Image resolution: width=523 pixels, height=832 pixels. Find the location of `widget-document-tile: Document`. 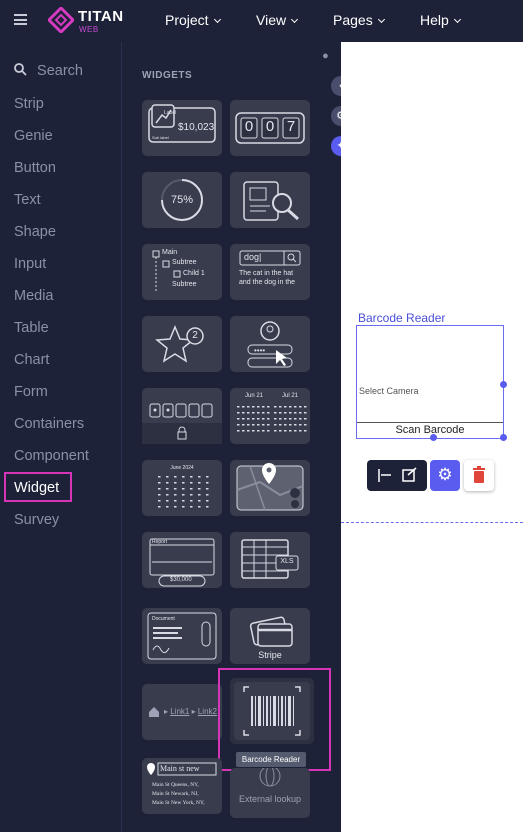

widget-document-tile: Document is located at coordinates (182, 636).